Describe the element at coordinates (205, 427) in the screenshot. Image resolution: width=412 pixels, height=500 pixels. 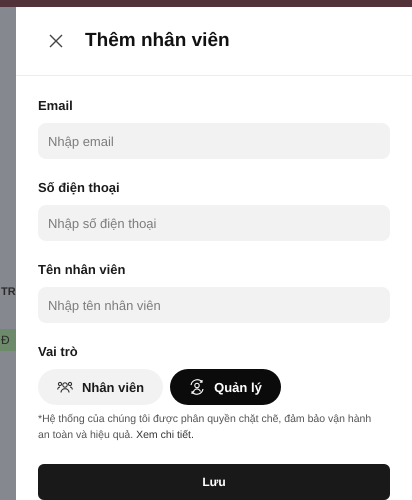
I see `disclaimer-text: *Hệ thống của chúng tôi được phân quyền chặt chẽ, đảm bảo vận hành an toàn và hiệu quả. Xem chi tiết.` at that location.